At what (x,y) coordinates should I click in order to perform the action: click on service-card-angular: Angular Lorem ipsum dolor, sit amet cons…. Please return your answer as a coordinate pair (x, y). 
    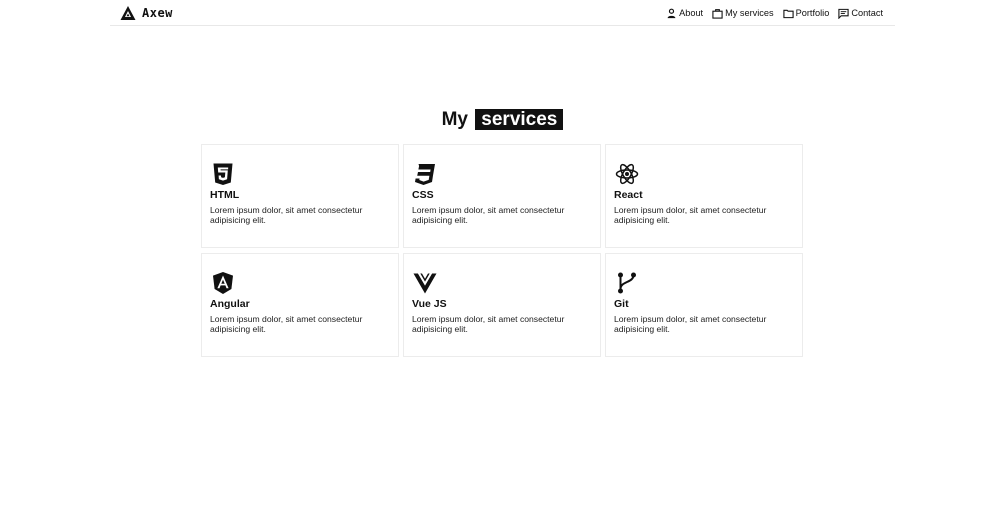
    Looking at the image, I should click on (300, 305).